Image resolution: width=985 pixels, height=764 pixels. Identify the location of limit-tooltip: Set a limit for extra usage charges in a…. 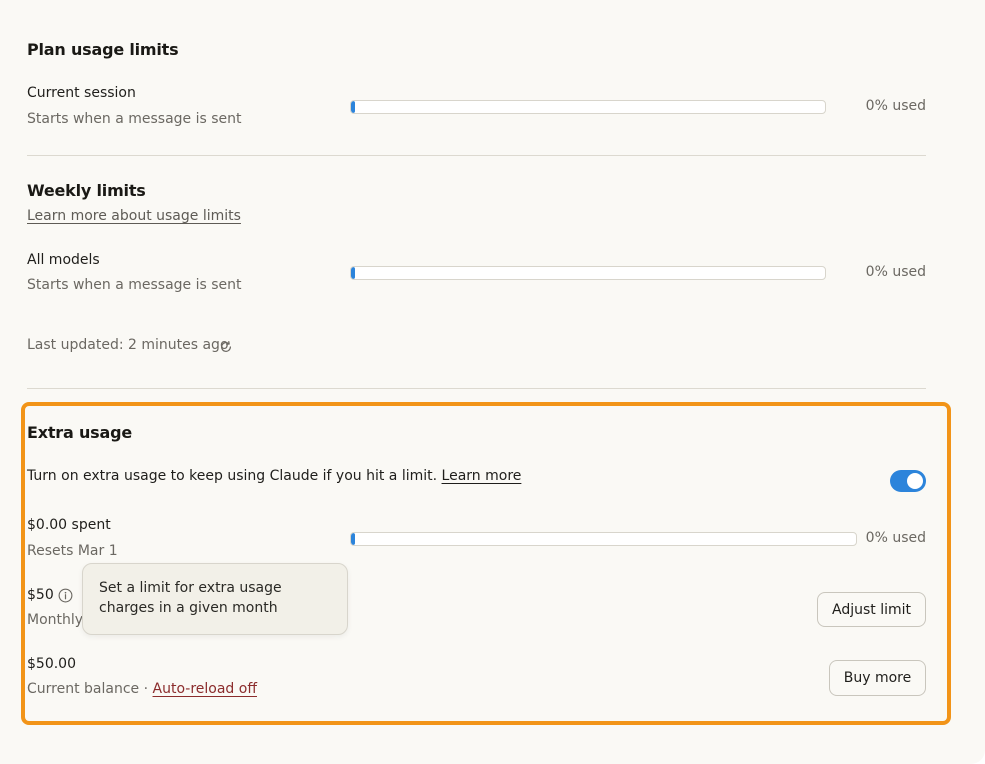
(215, 599).